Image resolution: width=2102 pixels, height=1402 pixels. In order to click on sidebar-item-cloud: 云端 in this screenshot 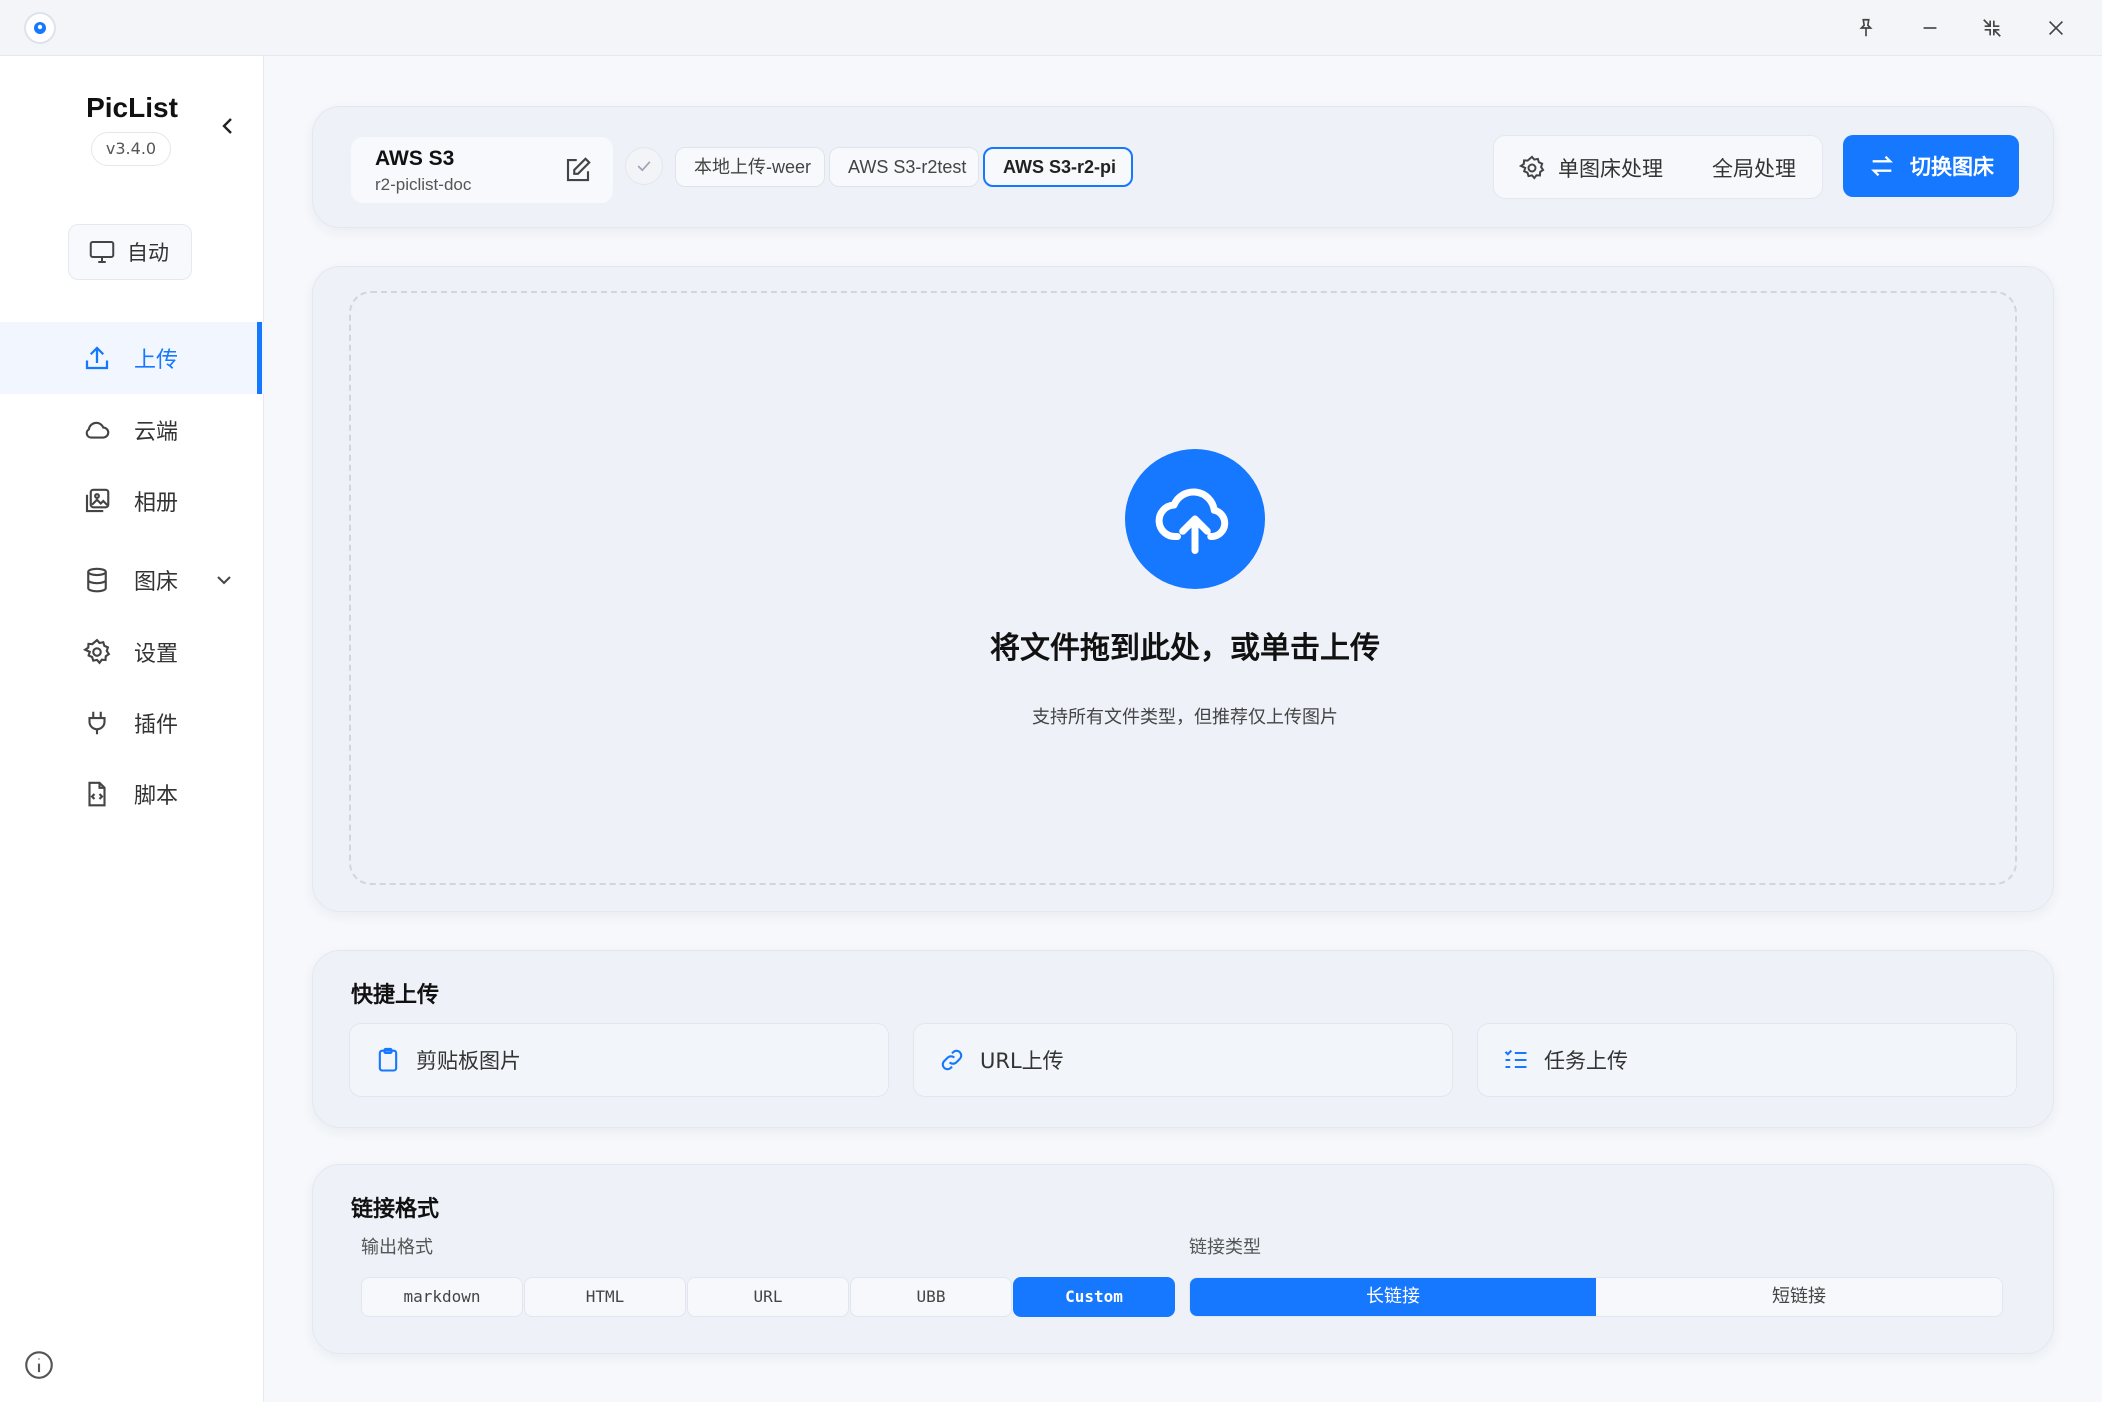, I will do `click(132, 430)`.